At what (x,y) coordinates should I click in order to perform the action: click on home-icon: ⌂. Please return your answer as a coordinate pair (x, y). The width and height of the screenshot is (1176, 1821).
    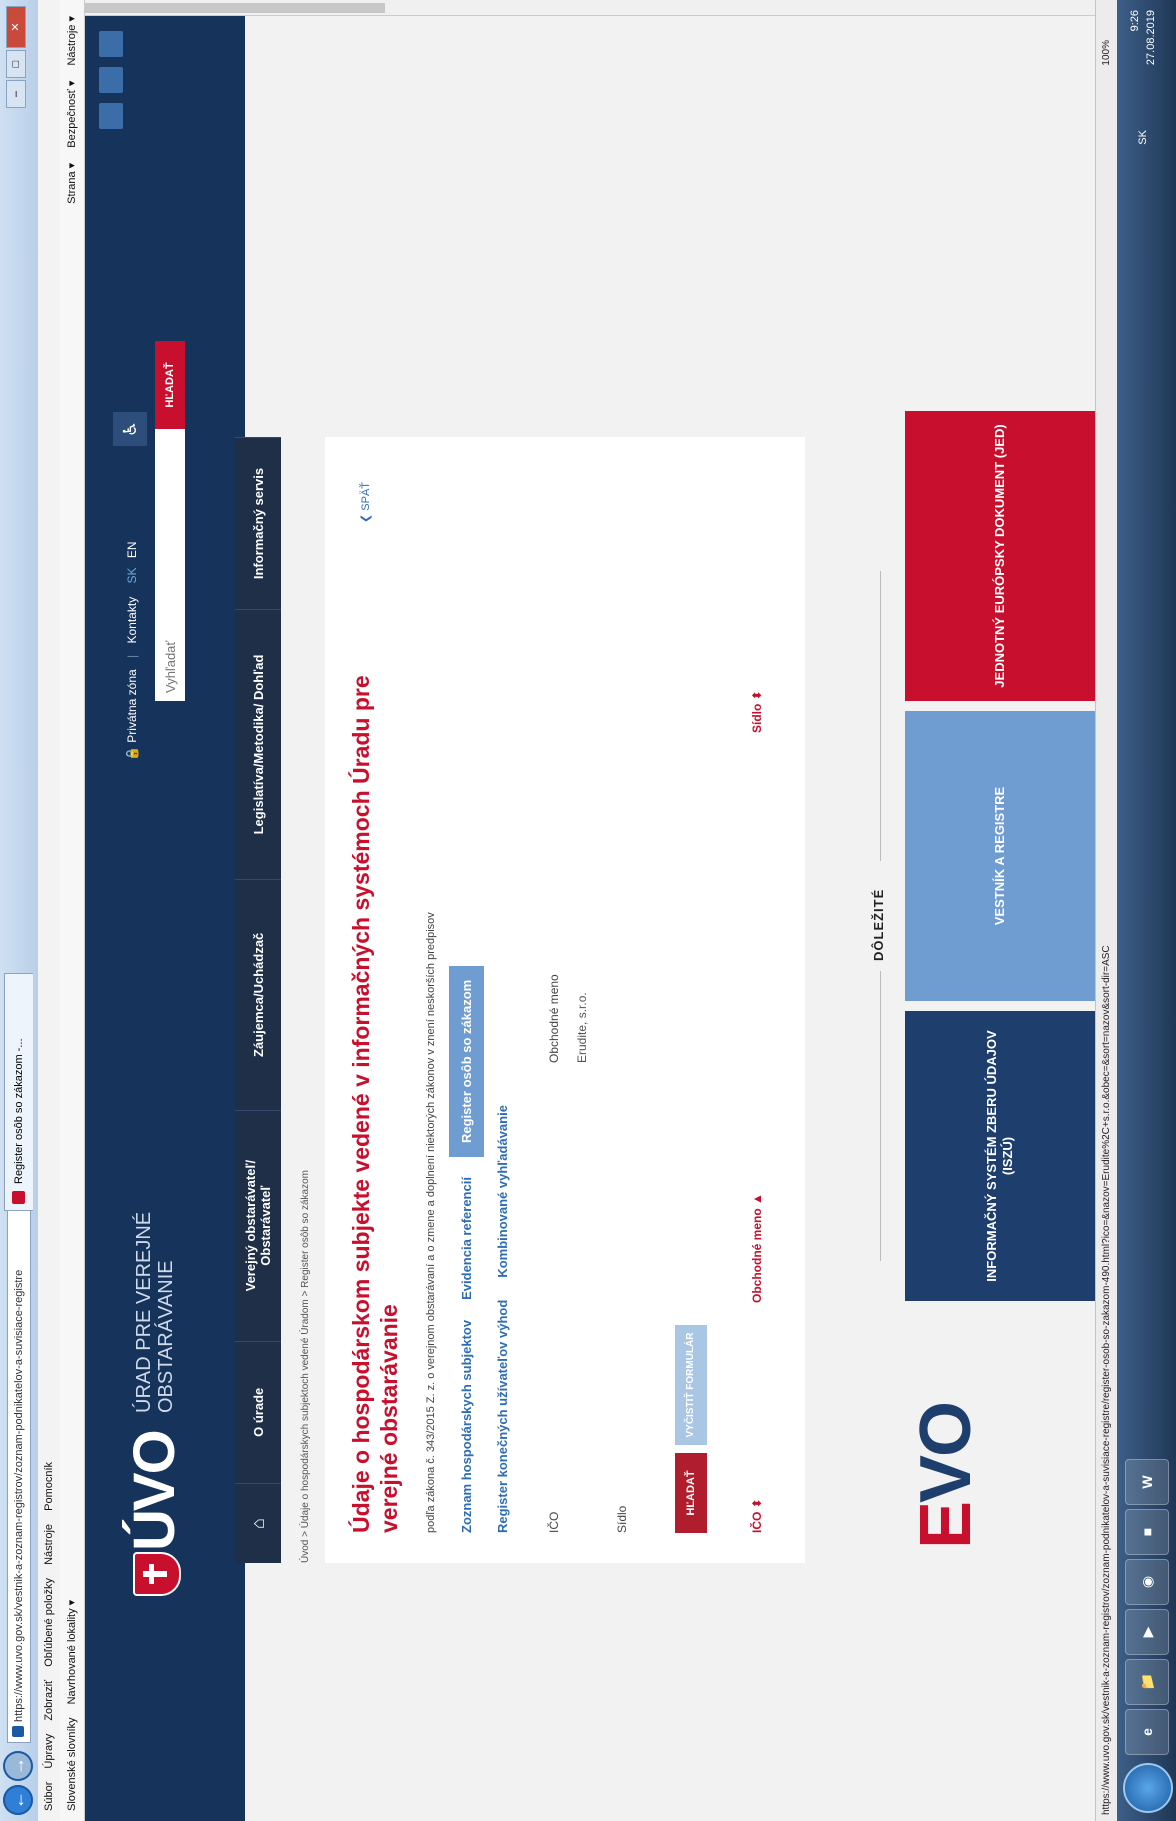
    Looking at the image, I should click on (258, 1523).